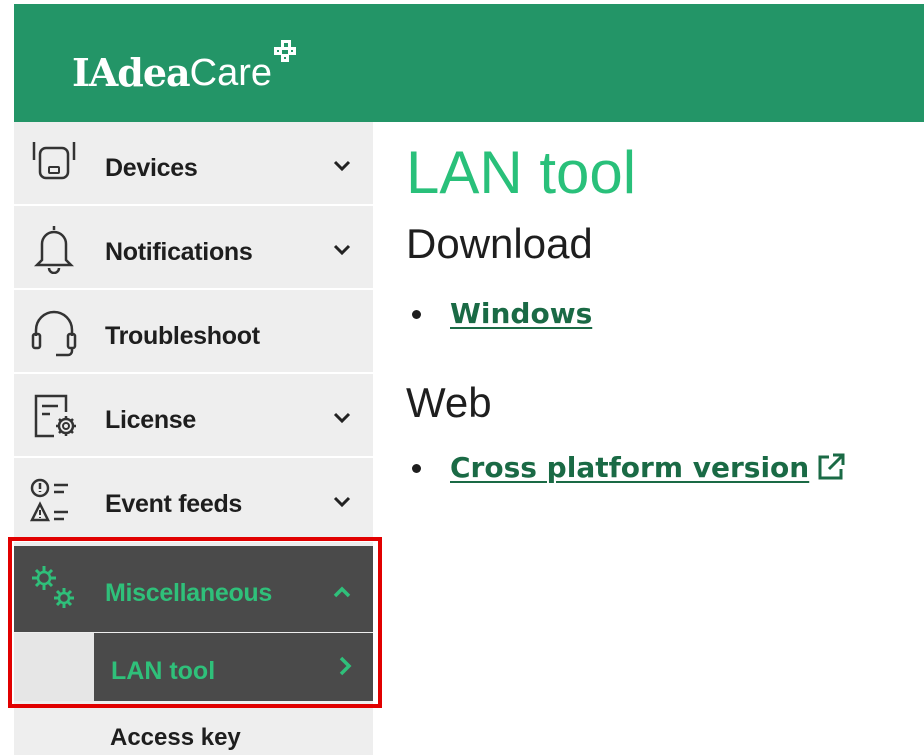  I want to click on headset-icon, so click(54, 333).